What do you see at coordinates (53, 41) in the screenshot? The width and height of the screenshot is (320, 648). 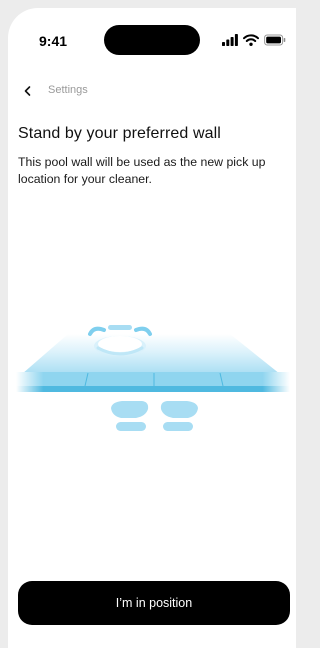 I see `status-time: 9:41` at bounding box center [53, 41].